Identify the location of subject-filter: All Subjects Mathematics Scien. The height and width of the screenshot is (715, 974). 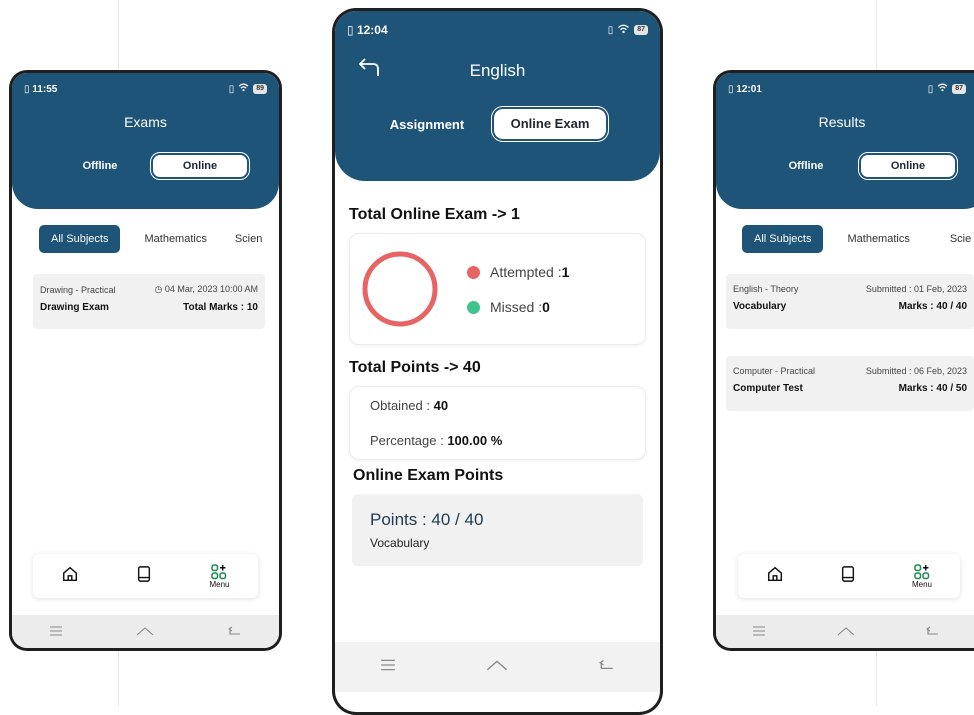
(150, 239).